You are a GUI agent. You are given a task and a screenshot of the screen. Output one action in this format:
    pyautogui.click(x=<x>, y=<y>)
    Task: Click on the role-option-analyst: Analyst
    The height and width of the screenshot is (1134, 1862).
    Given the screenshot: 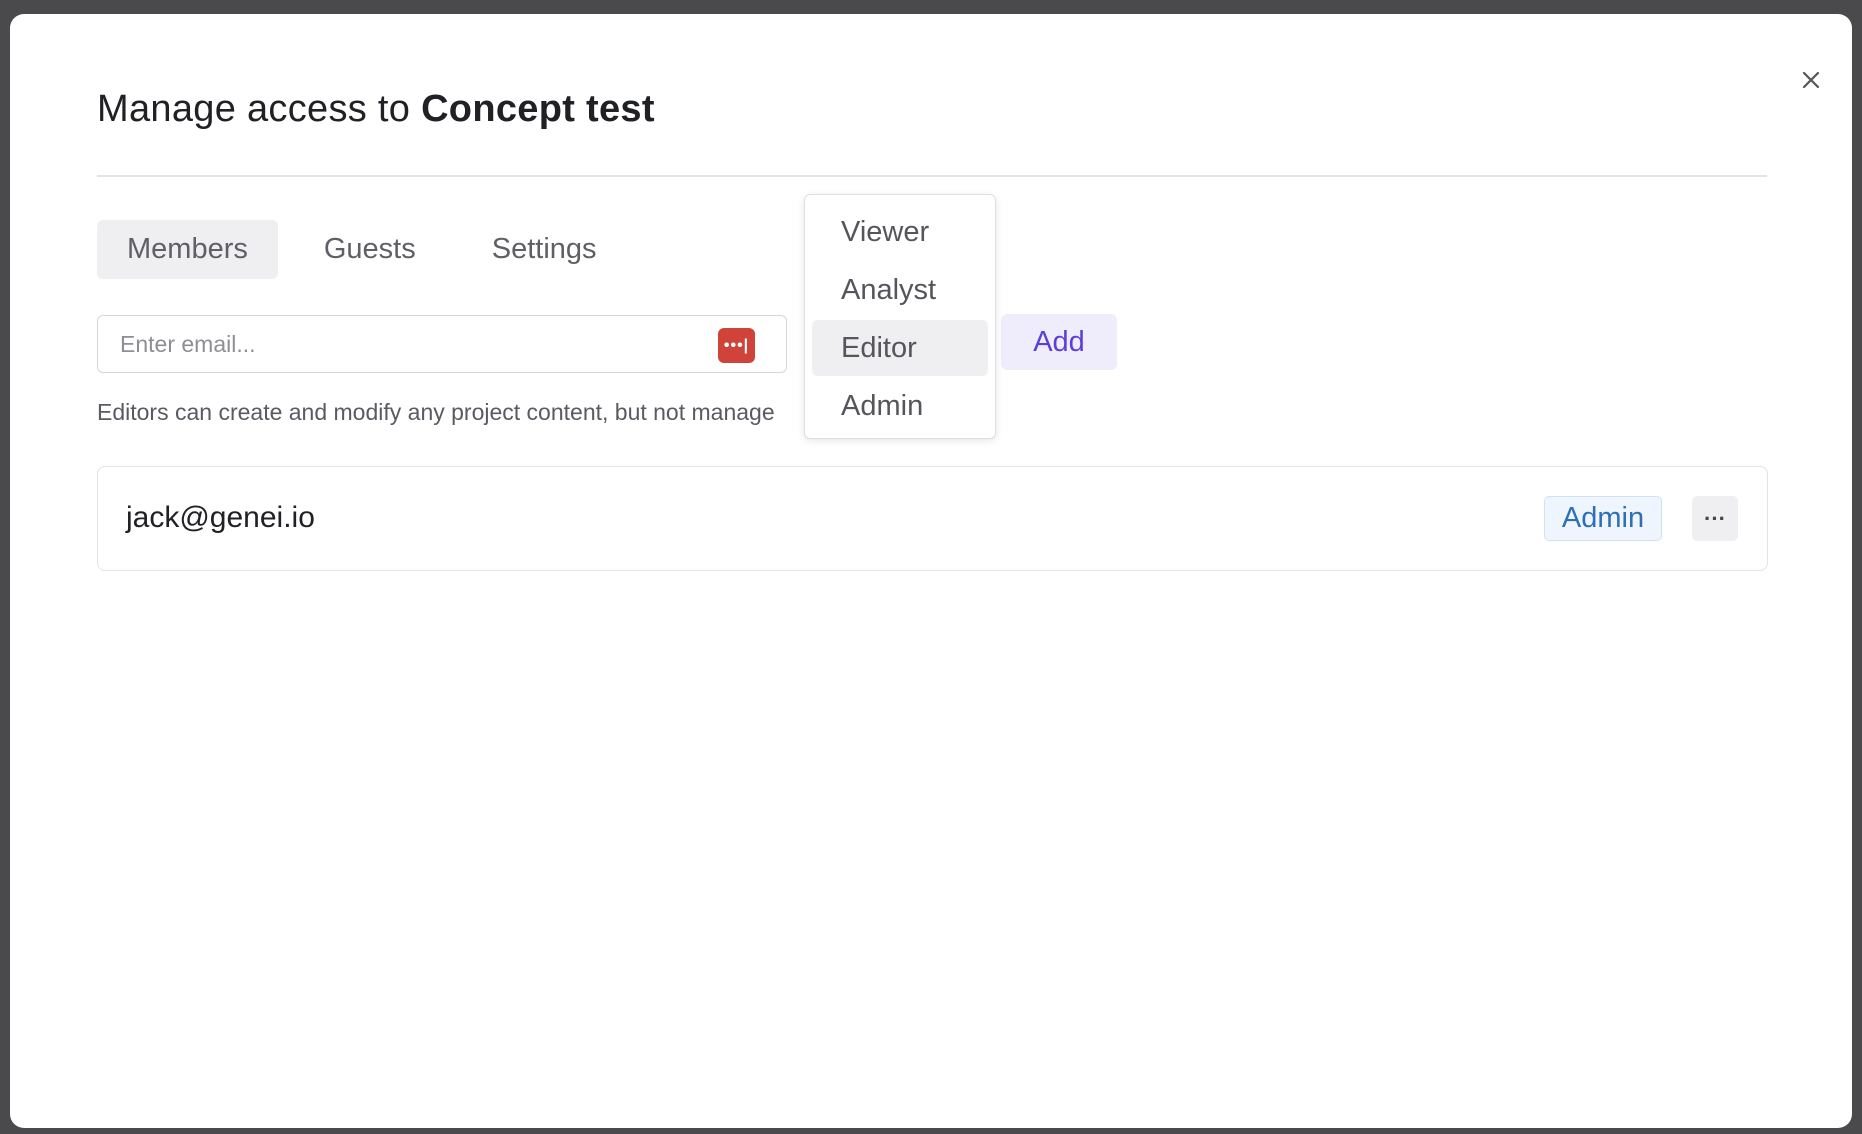 What is the action you would take?
    pyautogui.click(x=900, y=290)
    